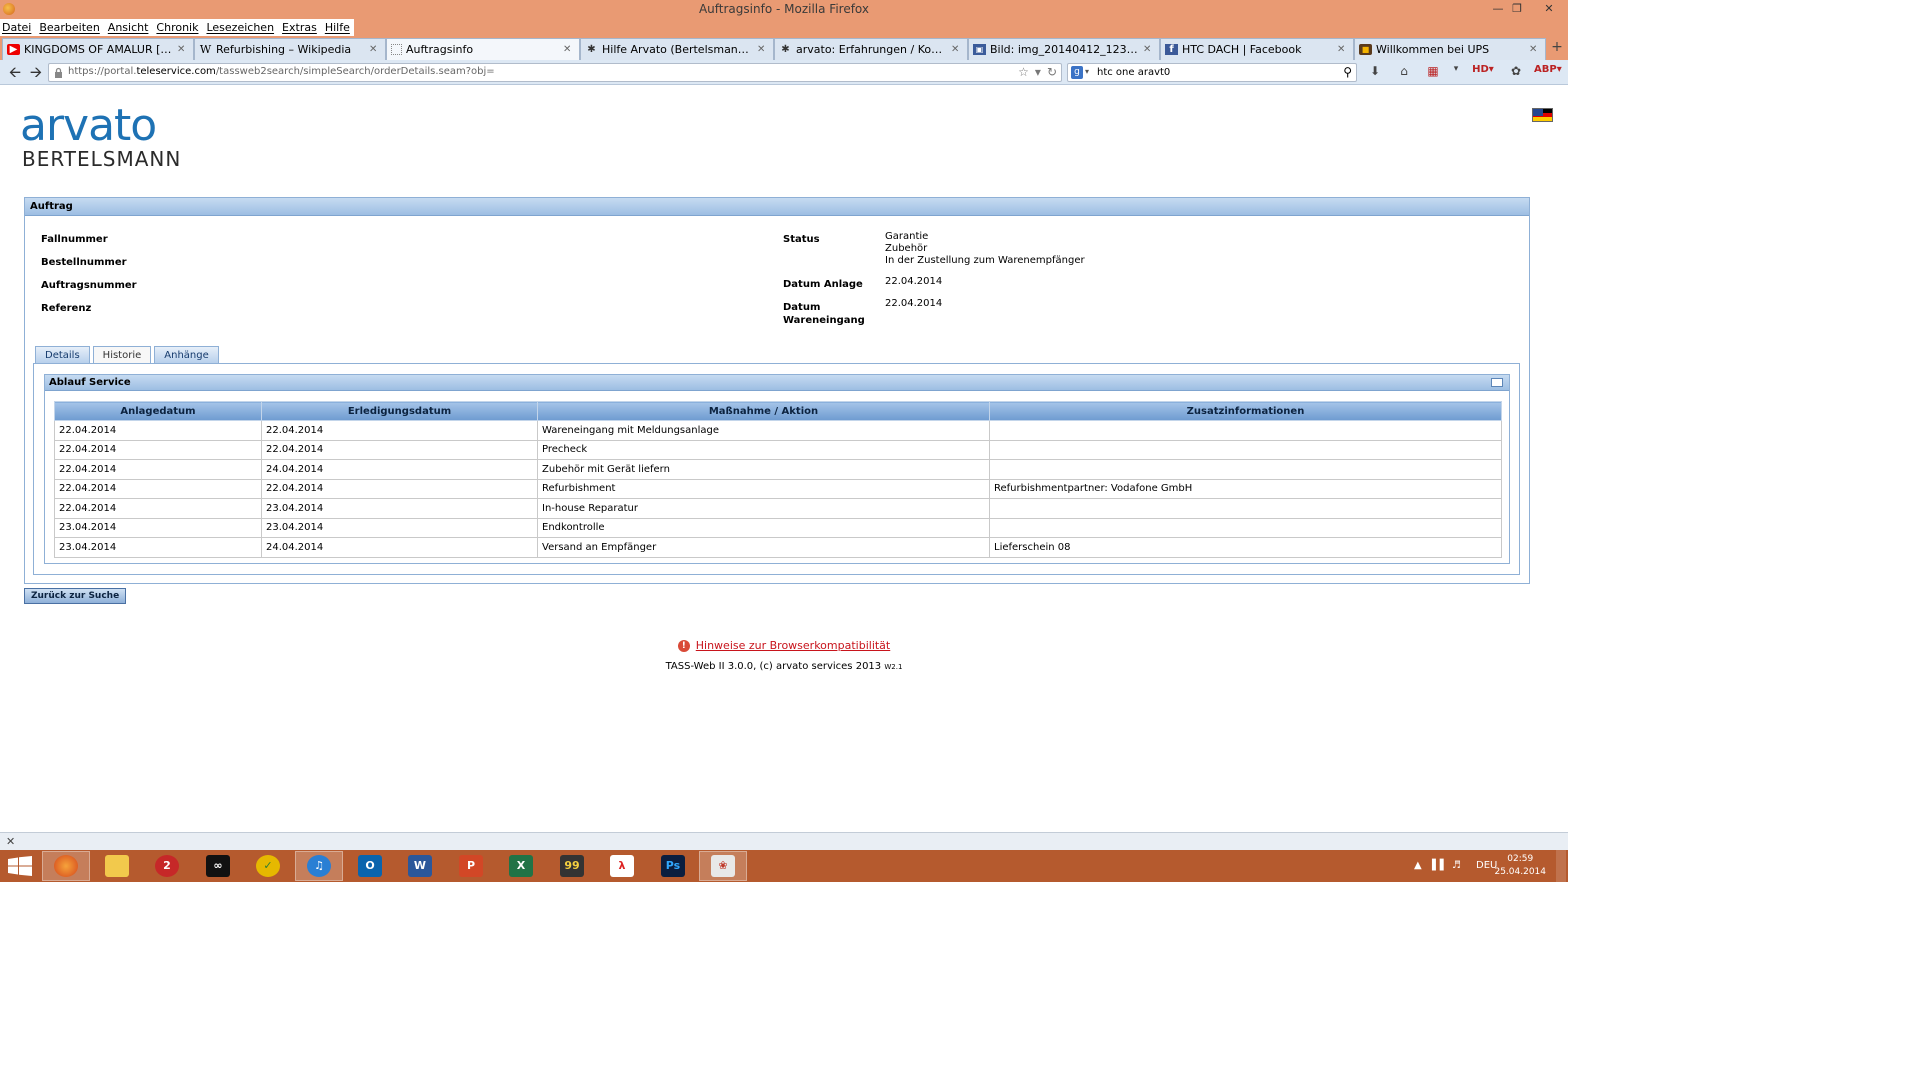 The image size is (1920, 1080). I want to click on browser-tab: f HTC DACH | Facebook ✕, so click(1257, 49).